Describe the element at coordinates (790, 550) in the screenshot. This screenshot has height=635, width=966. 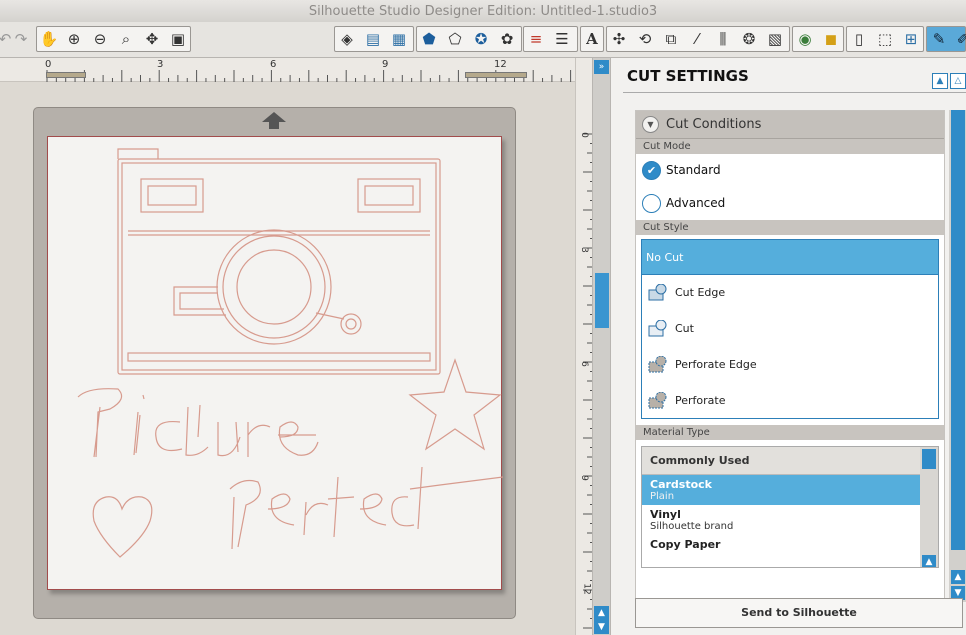
I see `material-copy-paper: Copy Paper` at that location.